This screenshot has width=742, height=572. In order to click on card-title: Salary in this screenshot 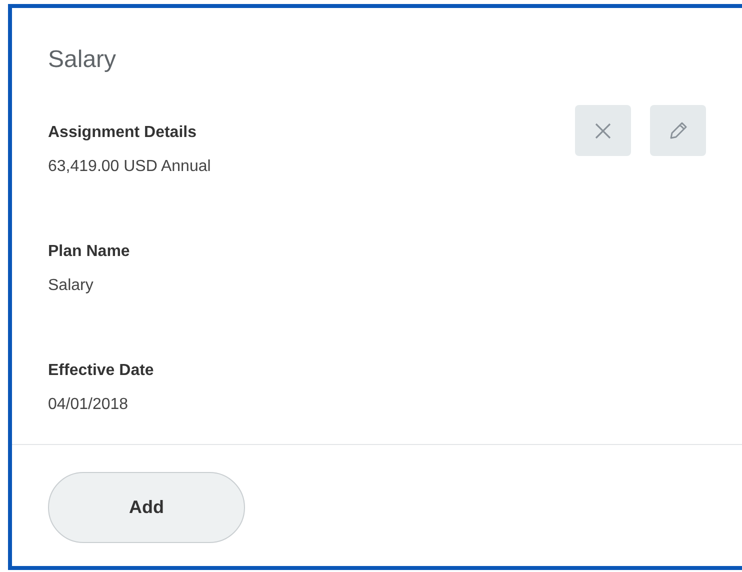, I will do `click(82, 59)`.